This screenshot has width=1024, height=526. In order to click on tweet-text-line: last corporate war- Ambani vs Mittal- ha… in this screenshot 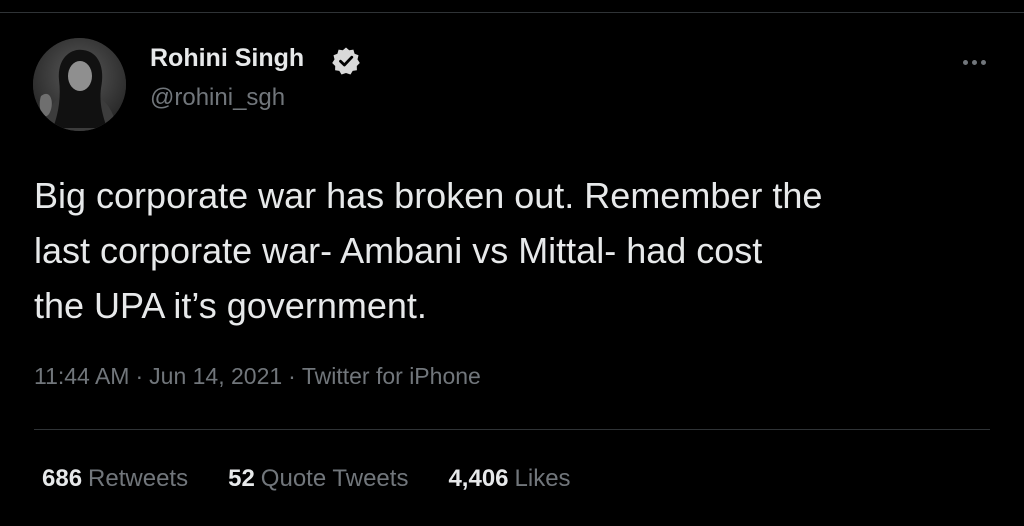, I will do `click(398, 250)`.